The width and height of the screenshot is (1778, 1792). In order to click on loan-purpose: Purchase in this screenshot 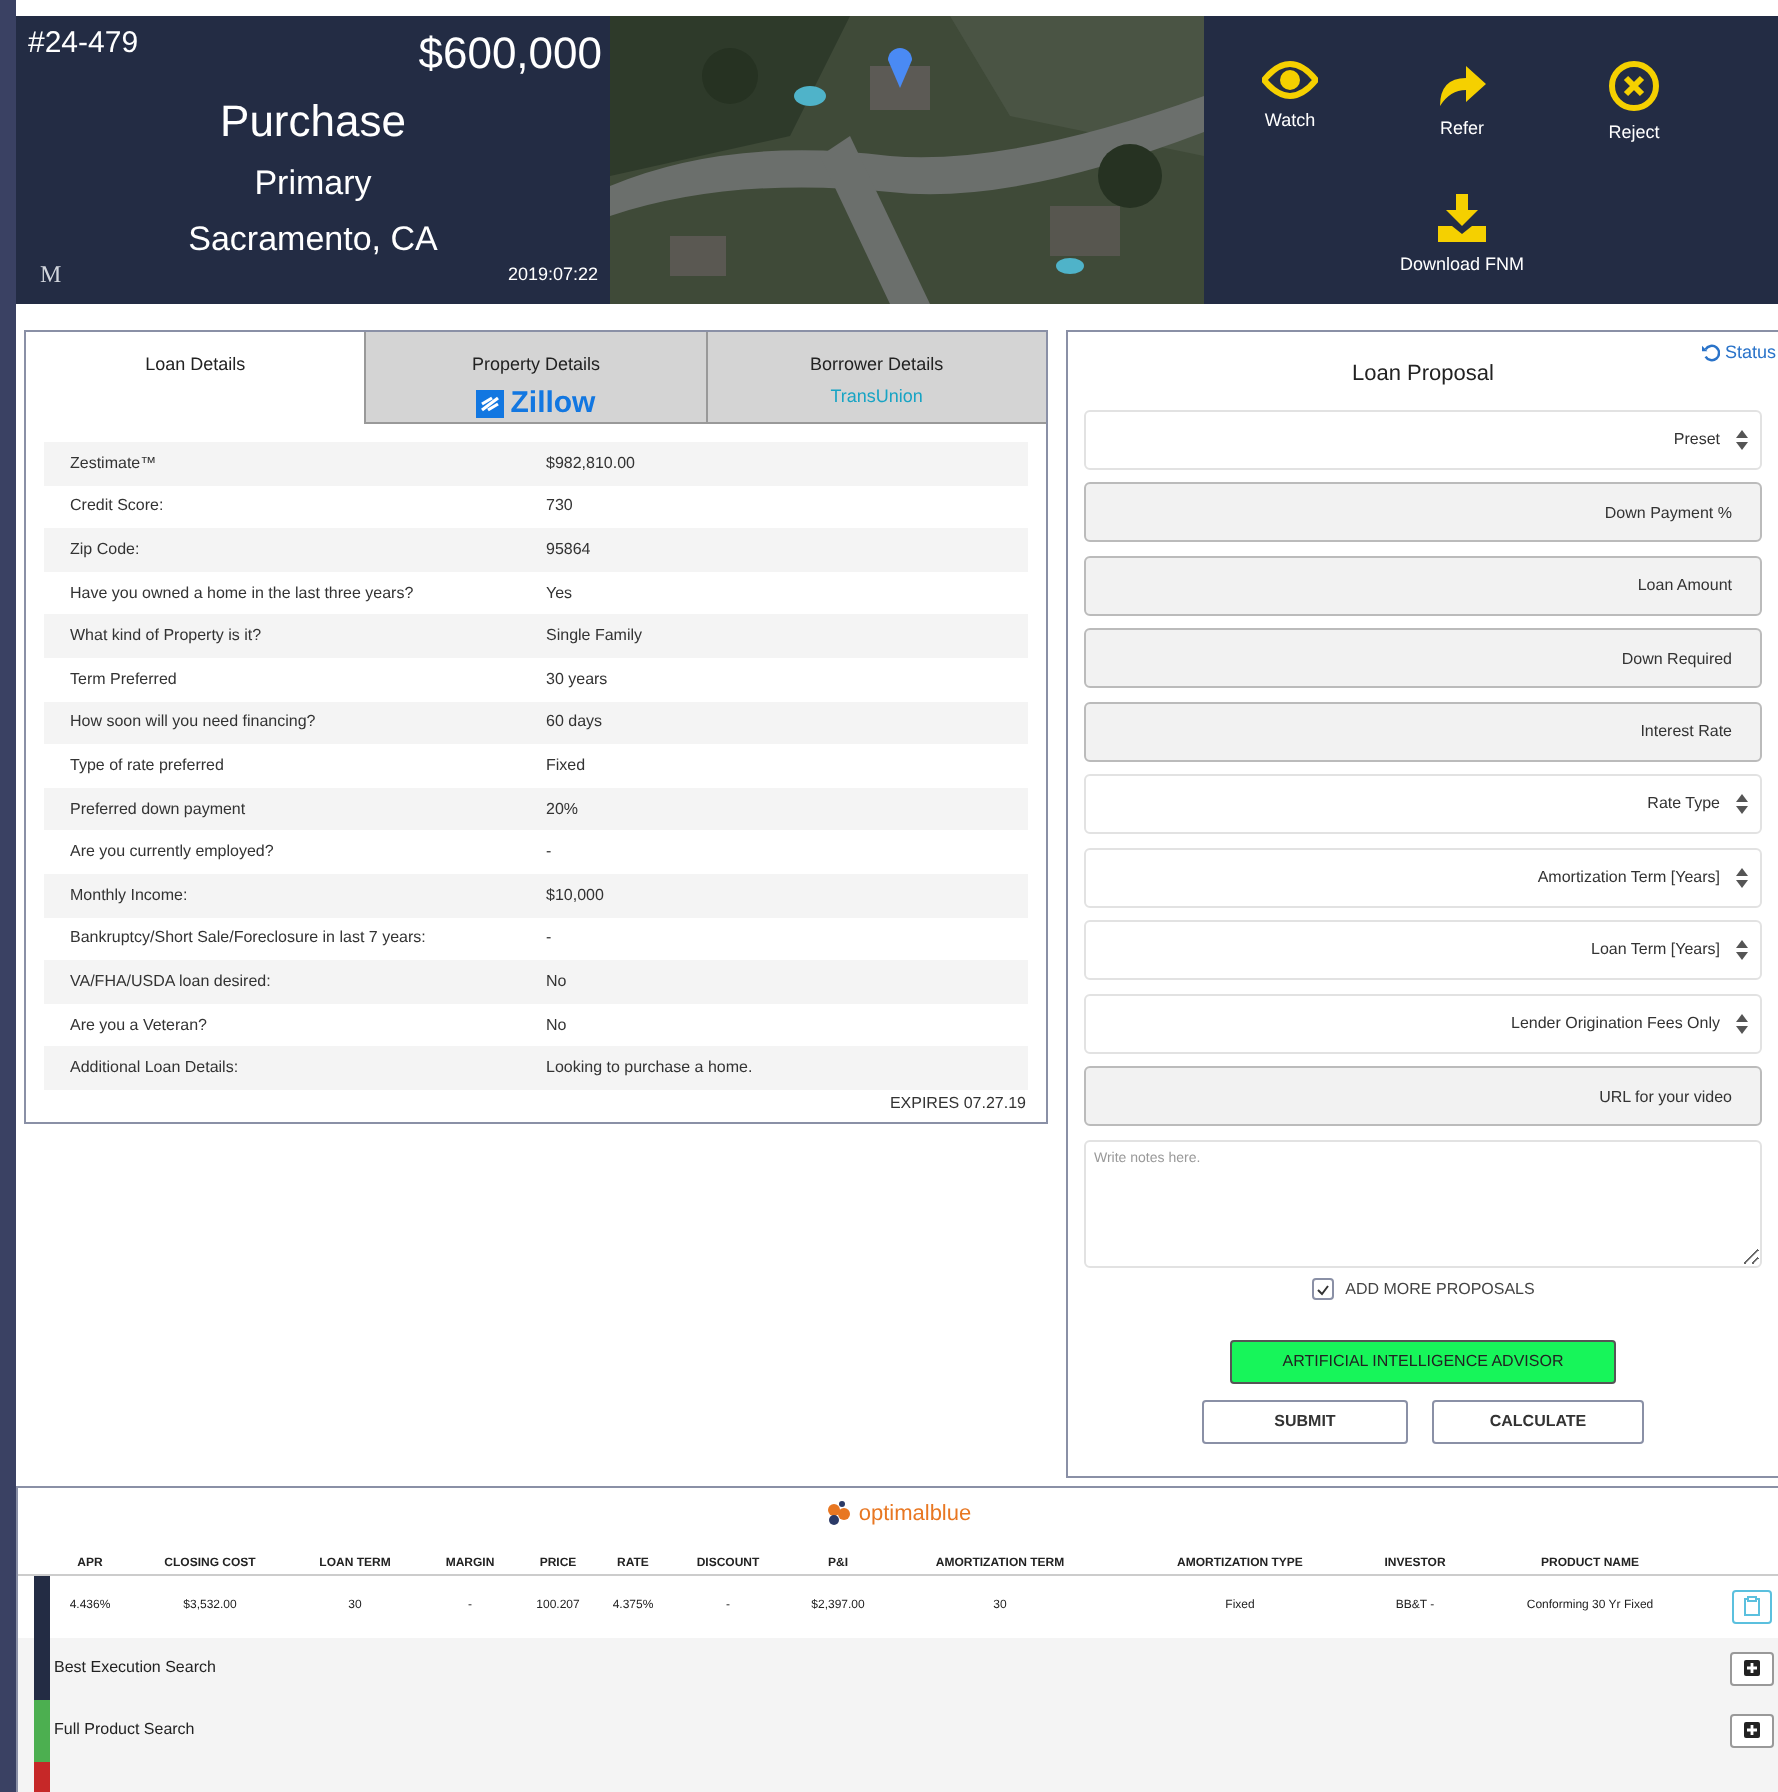, I will do `click(313, 122)`.